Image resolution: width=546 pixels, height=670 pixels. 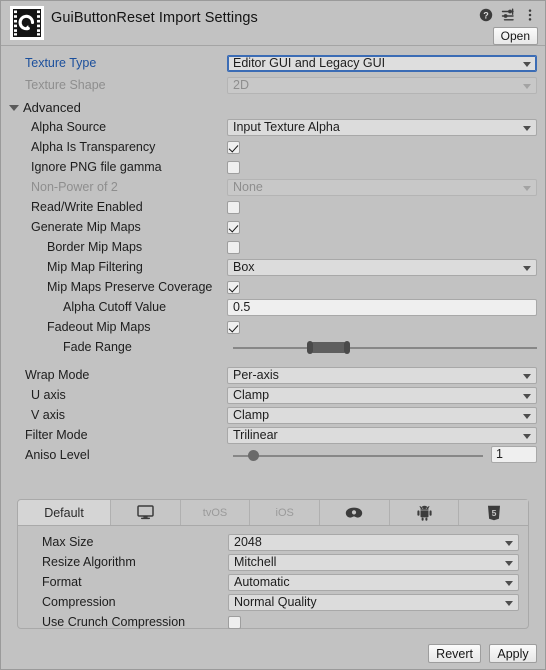 What do you see at coordinates (57, 455) in the screenshot?
I see `aniso-level-label: Aniso Level` at bounding box center [57, 455].